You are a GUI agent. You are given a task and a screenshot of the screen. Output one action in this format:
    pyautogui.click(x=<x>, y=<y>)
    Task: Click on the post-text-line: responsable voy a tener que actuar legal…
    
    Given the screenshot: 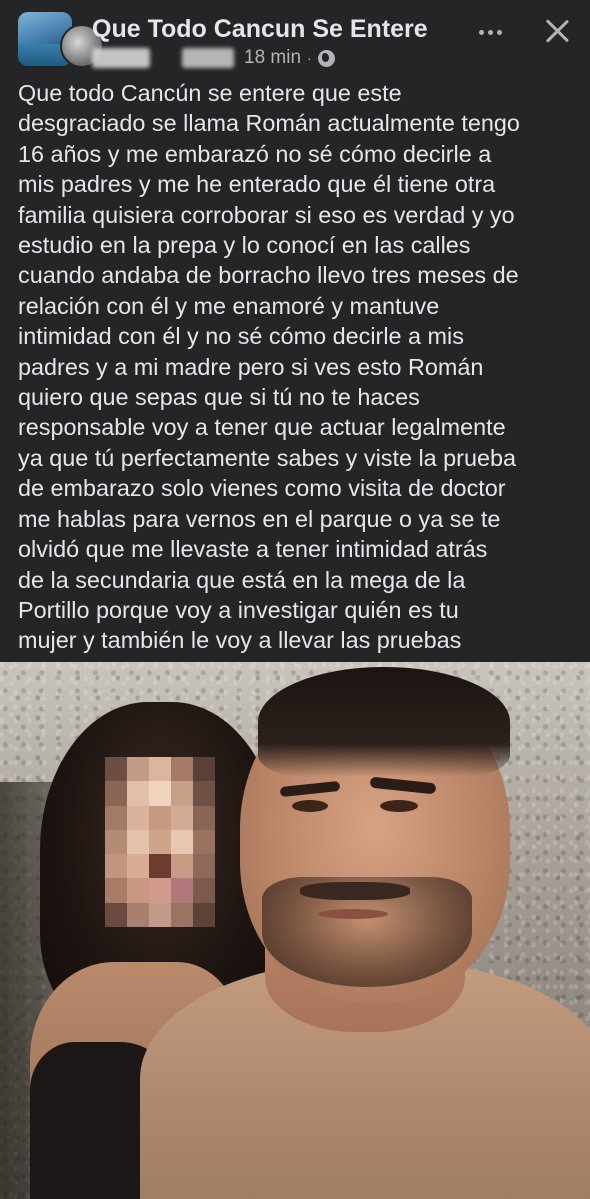 What is the action you would take?
    pyautogui.click(x=262, y=427)
    